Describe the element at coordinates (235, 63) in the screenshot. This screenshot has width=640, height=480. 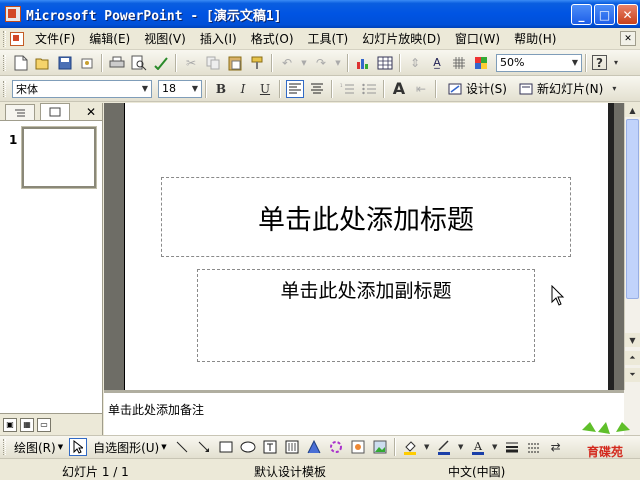
I see `paste-icon` at that location.